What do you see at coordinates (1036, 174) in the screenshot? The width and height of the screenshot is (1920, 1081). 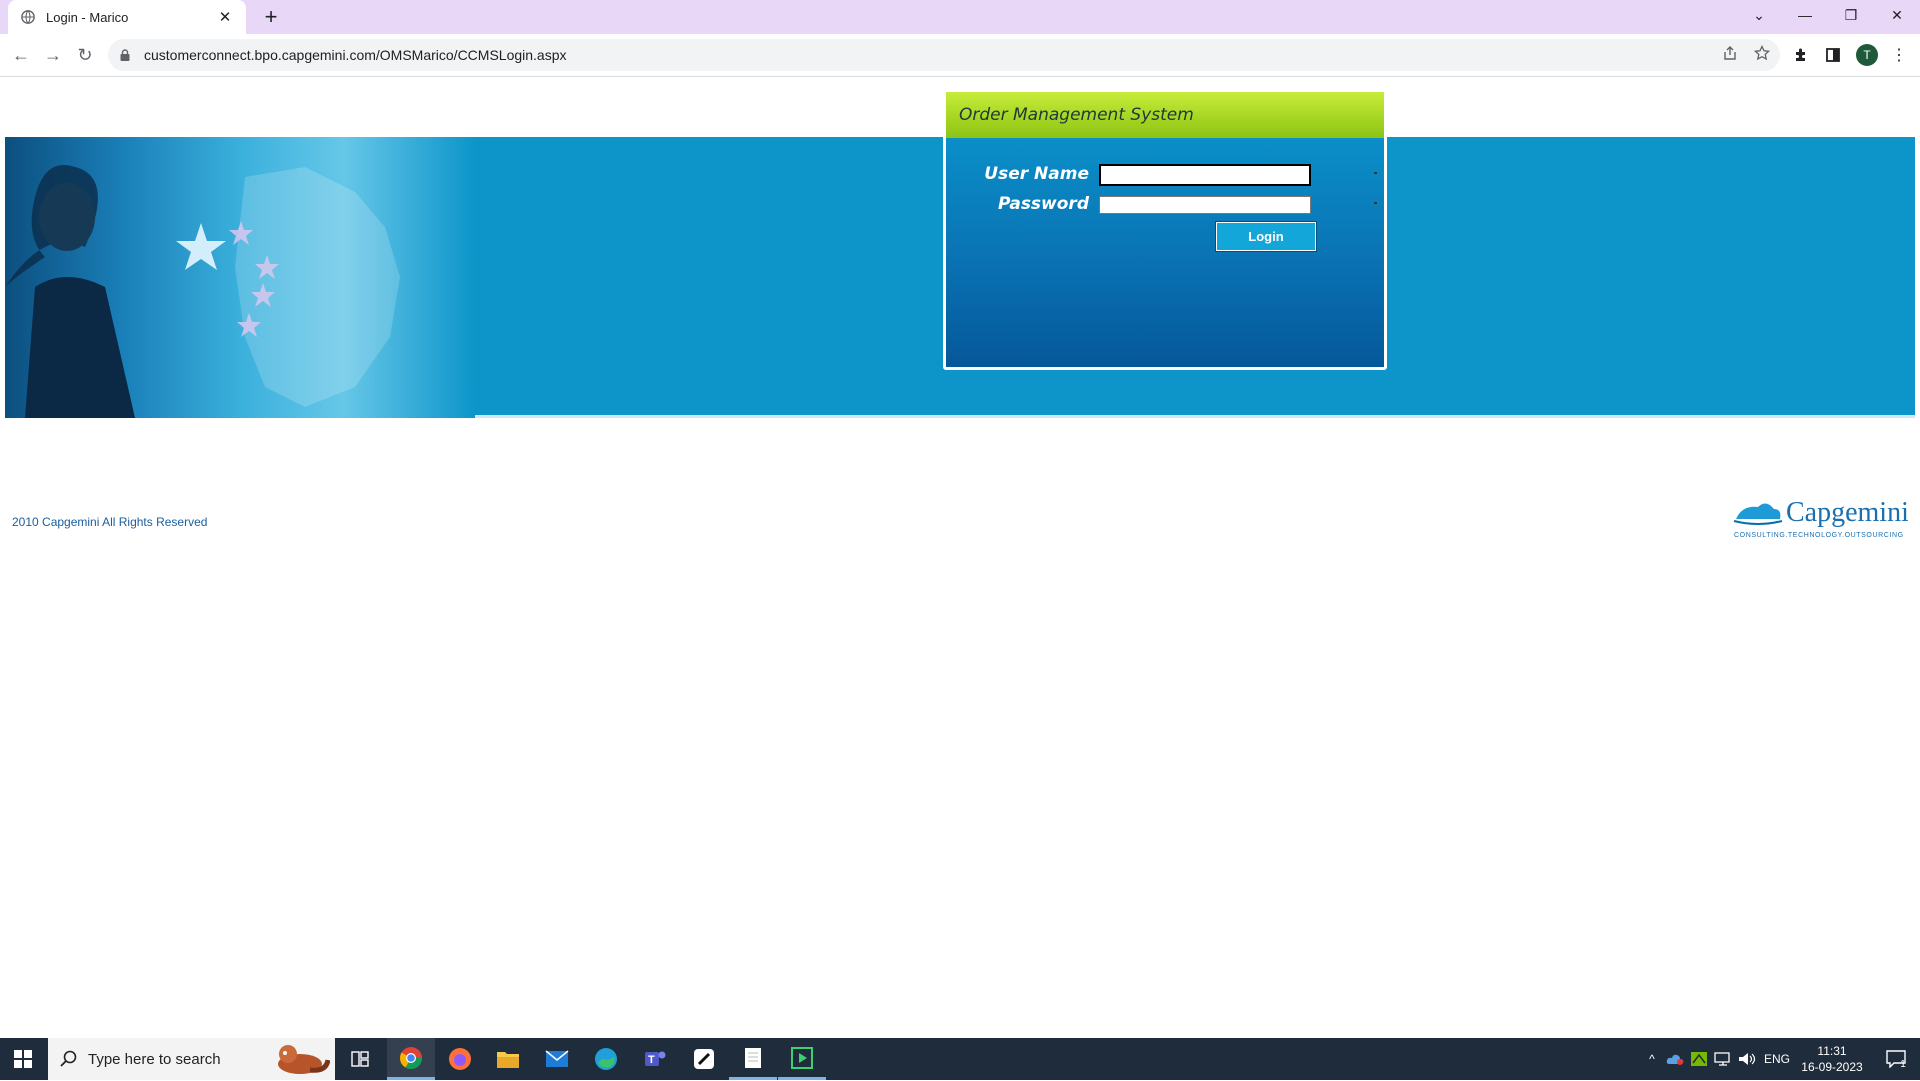 I see `username-label: User Name` at bounding box center [1036, 174].